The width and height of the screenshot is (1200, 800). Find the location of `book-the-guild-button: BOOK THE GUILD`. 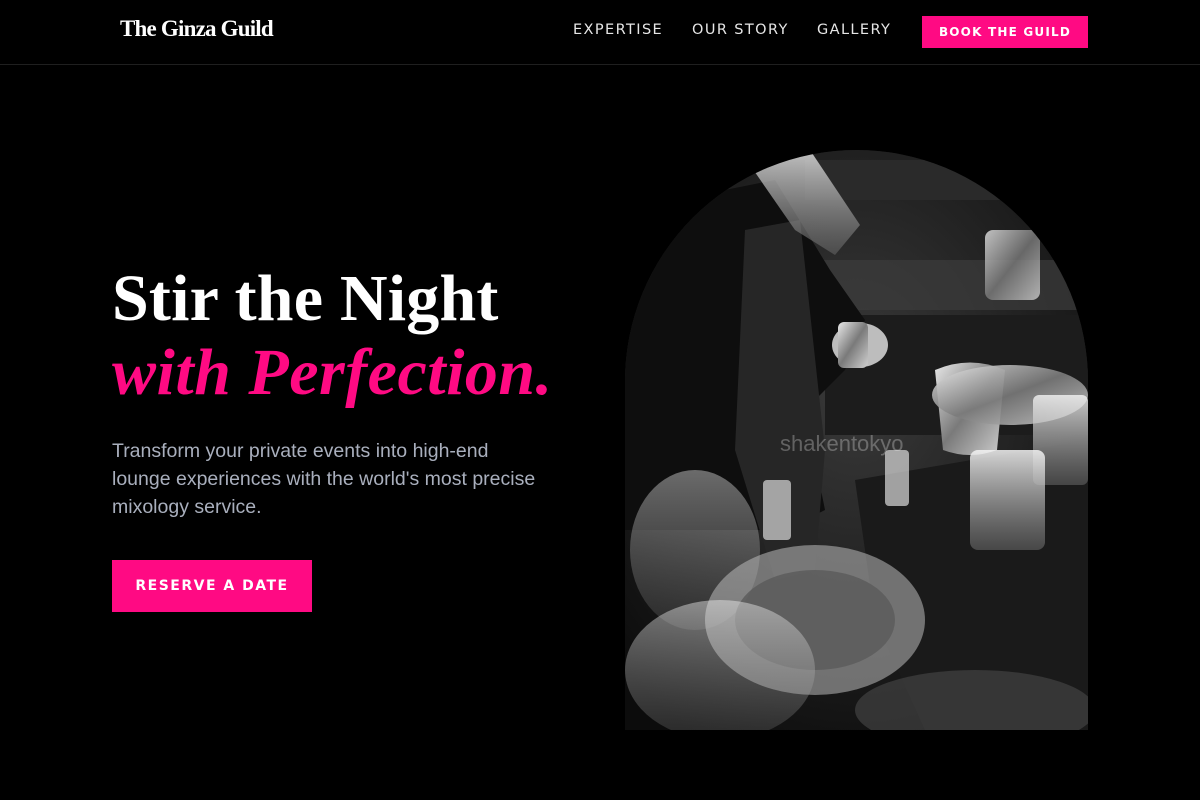

book-the-guild-button: BOOK THE GUILD is located at coordinates (1005, 32).